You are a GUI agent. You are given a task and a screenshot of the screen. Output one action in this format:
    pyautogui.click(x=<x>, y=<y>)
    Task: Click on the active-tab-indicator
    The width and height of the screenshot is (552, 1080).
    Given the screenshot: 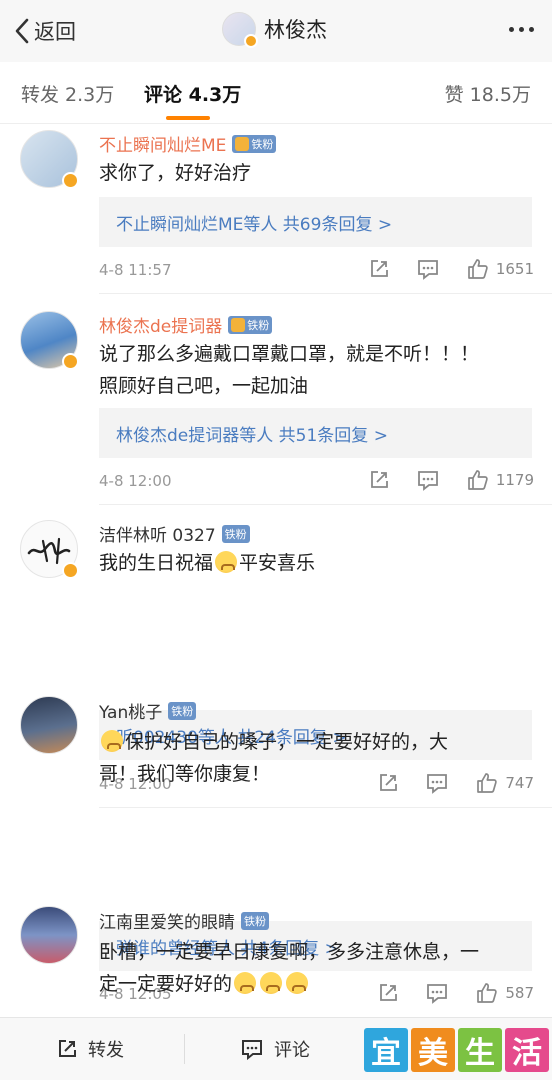 What is the action you would take?
    pyautogui.click(x=188, y=118)
    